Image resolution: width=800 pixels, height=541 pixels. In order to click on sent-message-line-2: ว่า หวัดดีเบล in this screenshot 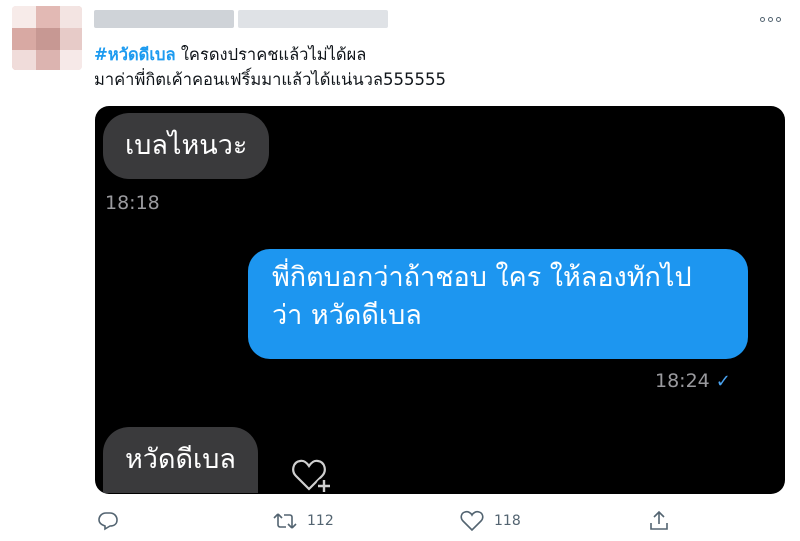, I will do `click(347, 315)`.